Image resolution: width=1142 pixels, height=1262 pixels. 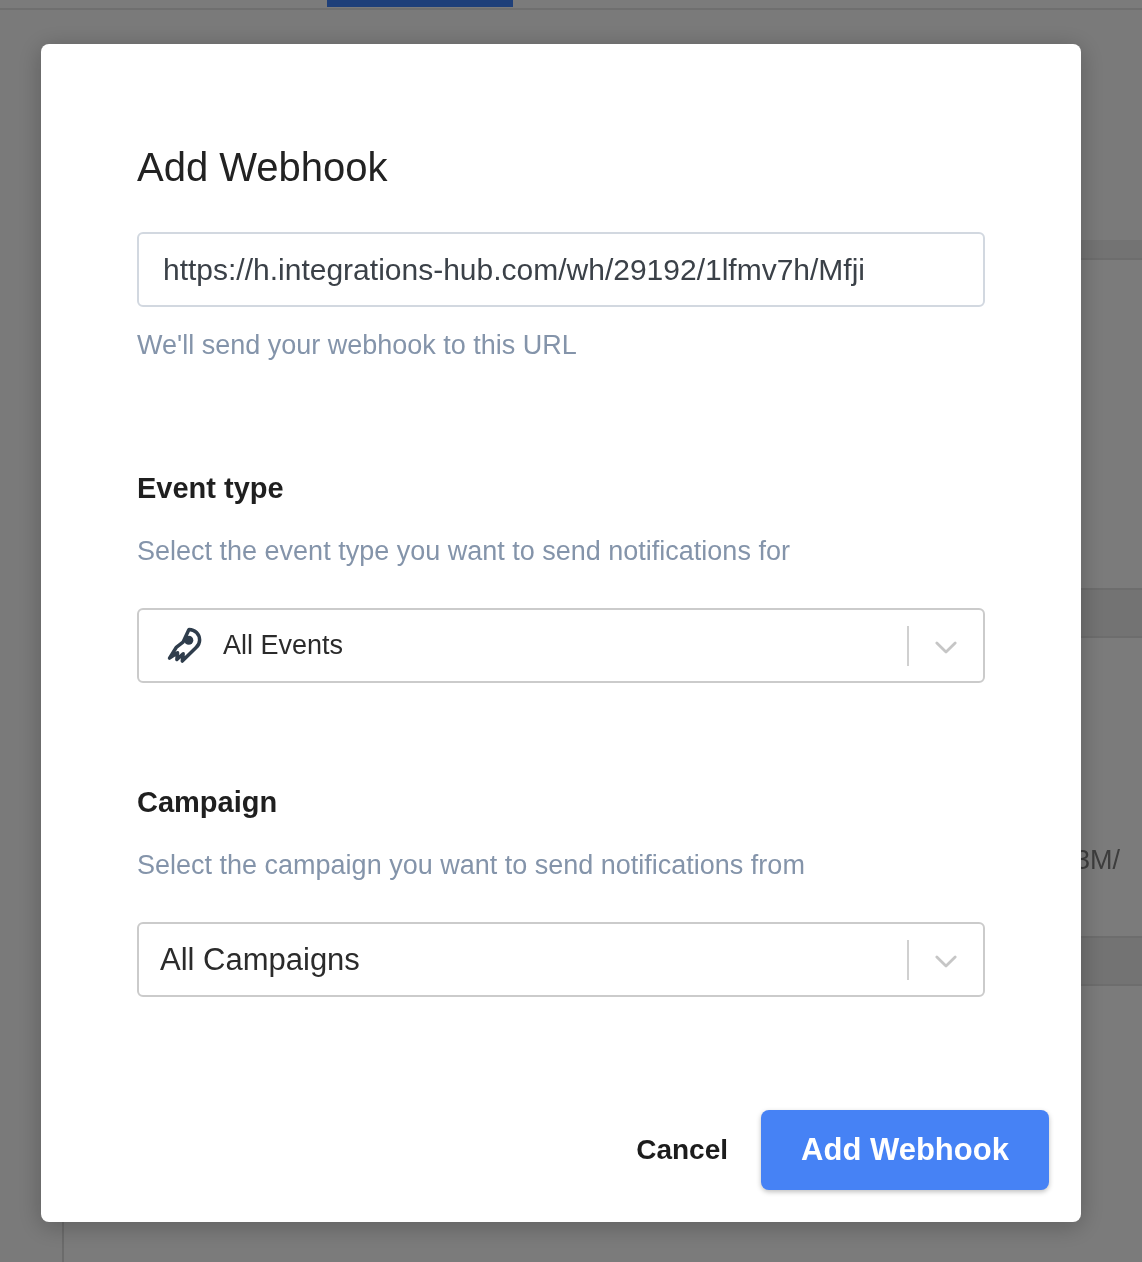 What do you see at coordinates (905, 1150) in the screenshot?
I see `add-webhook-button: Add Webhook` at bounding box center [905, 1150].